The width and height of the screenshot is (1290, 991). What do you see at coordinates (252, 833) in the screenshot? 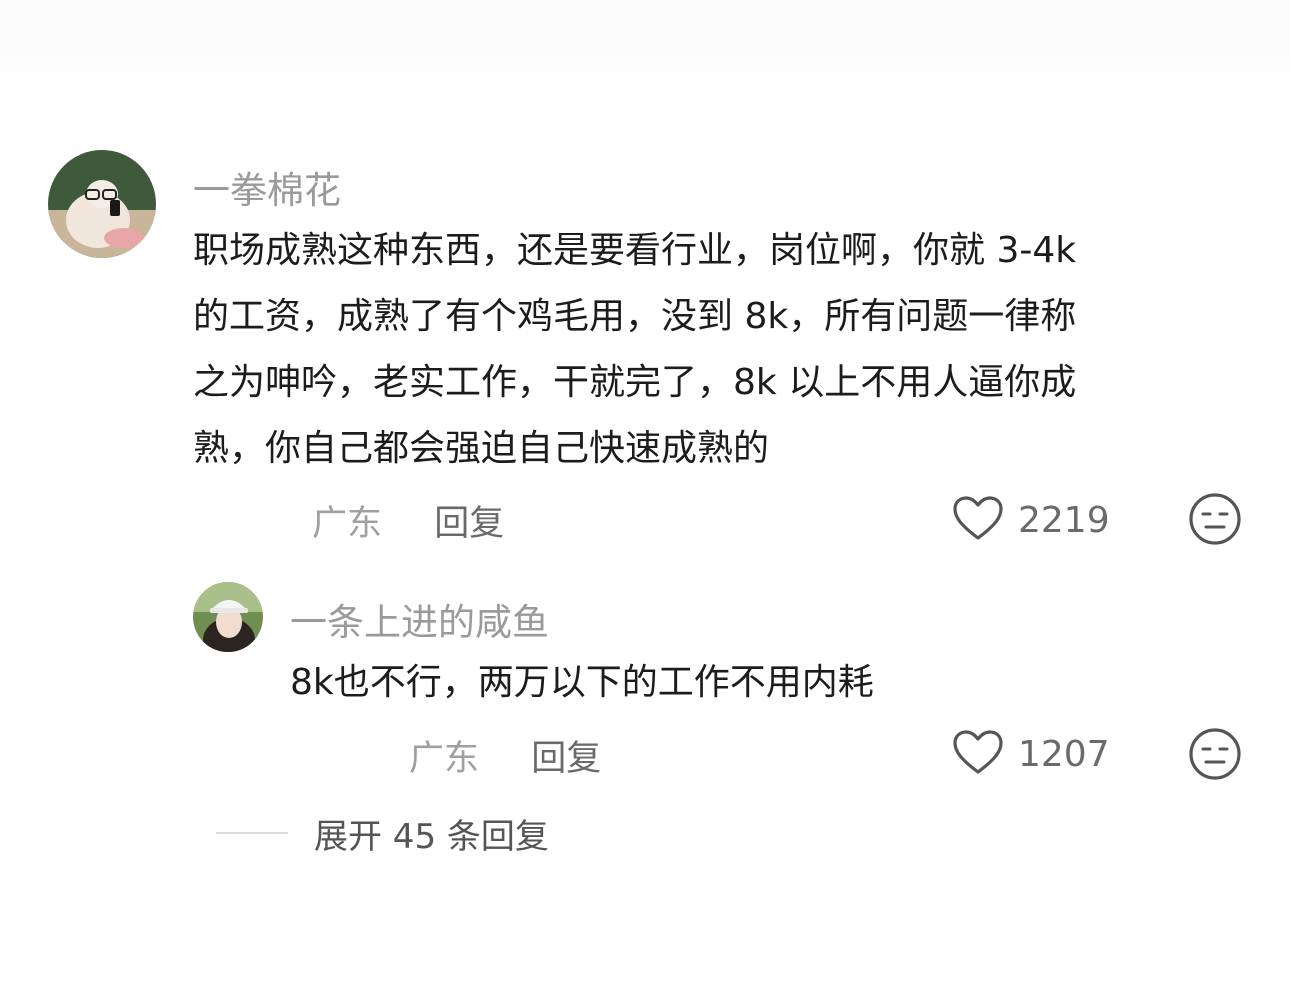
I see `expand-divider-line` at bounding box center [252, 833].